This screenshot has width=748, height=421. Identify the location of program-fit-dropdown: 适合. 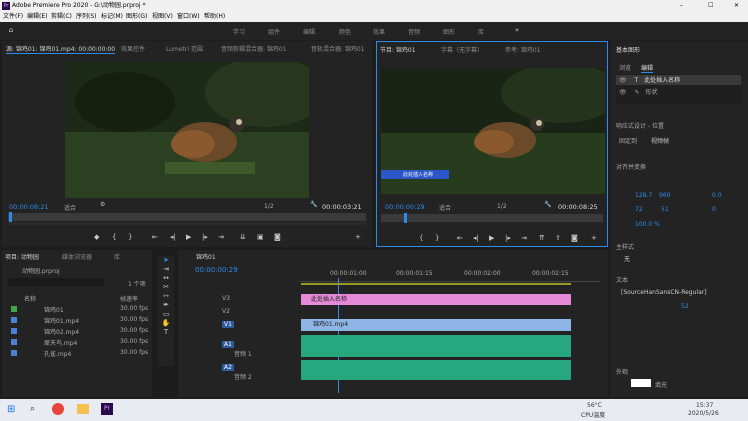
(445, 207).